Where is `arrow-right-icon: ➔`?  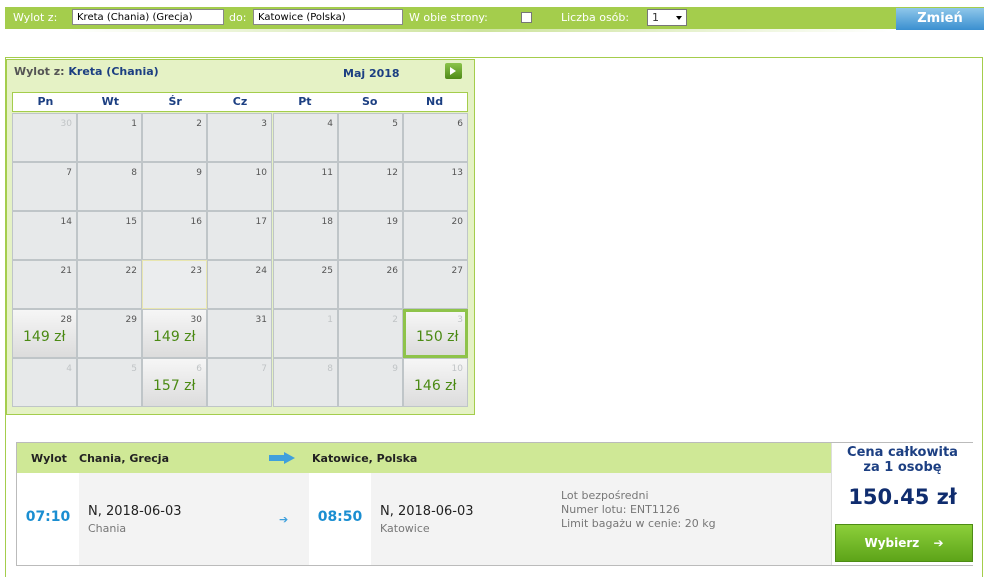 arrow-right-icon: ➔ is located at coordinates (938, 543).